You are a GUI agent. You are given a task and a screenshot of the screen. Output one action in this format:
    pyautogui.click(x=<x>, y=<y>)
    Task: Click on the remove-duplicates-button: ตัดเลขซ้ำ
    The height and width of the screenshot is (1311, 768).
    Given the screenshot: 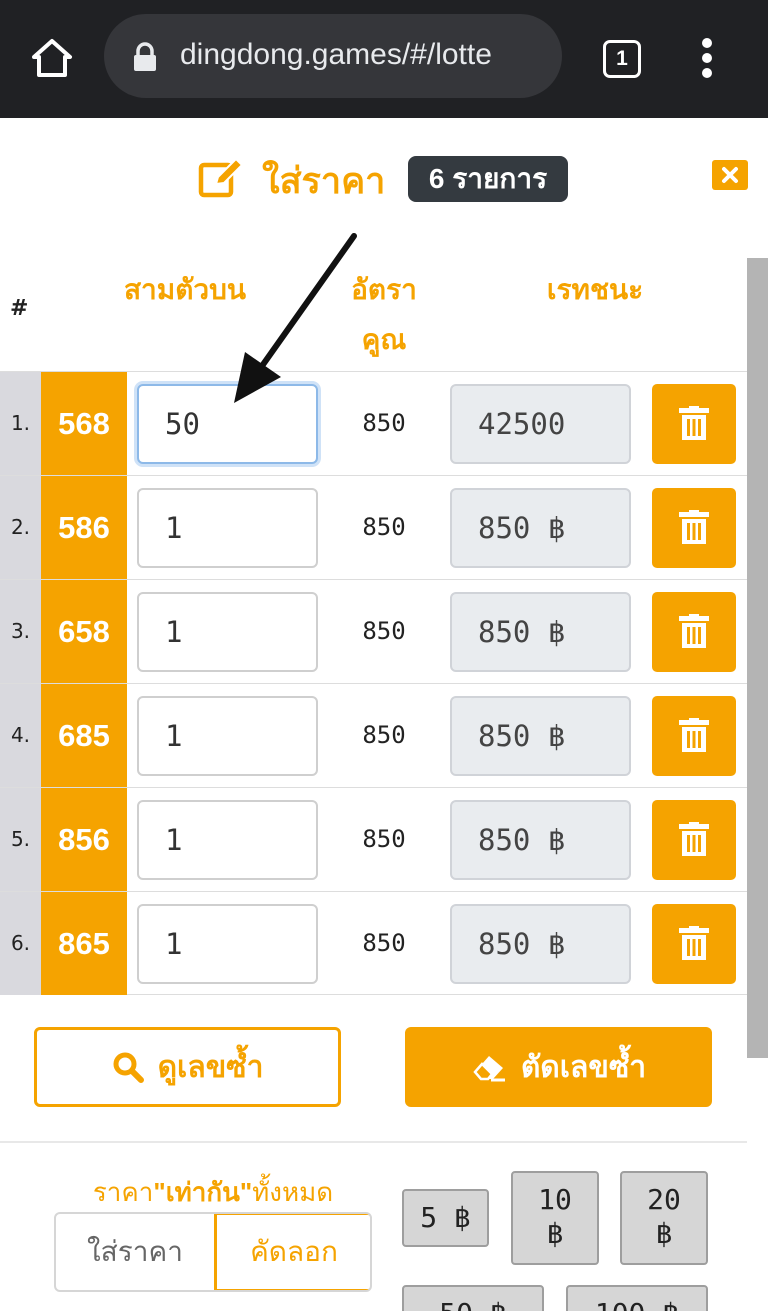 What is the action you would take?
    pyautogui.click(x=558, y=1067)
    